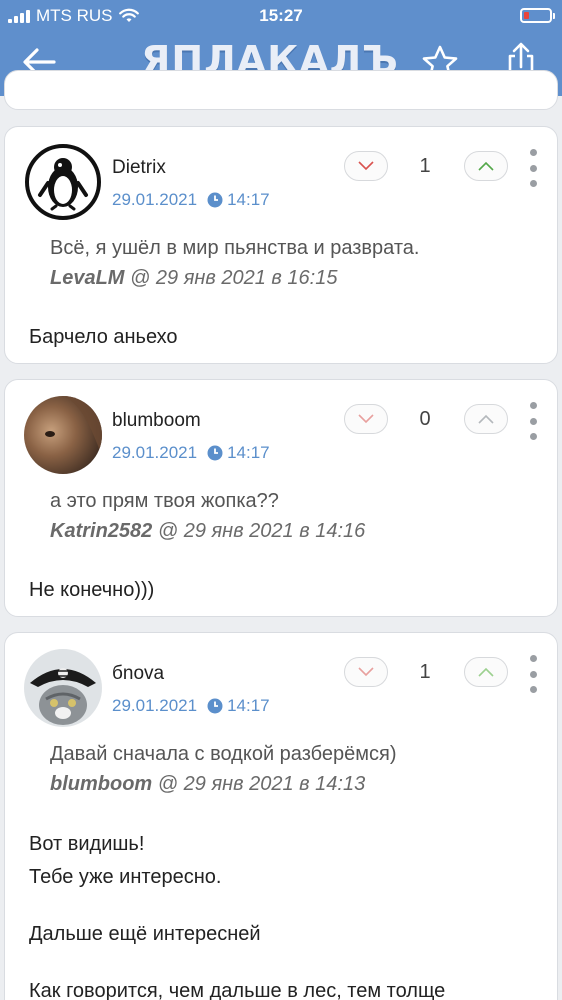 The height and width of the screenshot is (1000, 562). I want to click on username: бnova, so click(138, 674).